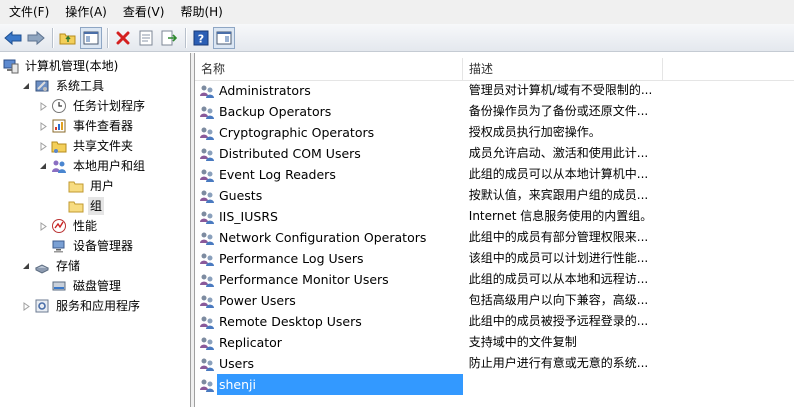 This screenshot has width=794, height=407. Describe the element at coordinates (143, 12) in the screenshot. I see `menu-view: 查看(V)` at that location.